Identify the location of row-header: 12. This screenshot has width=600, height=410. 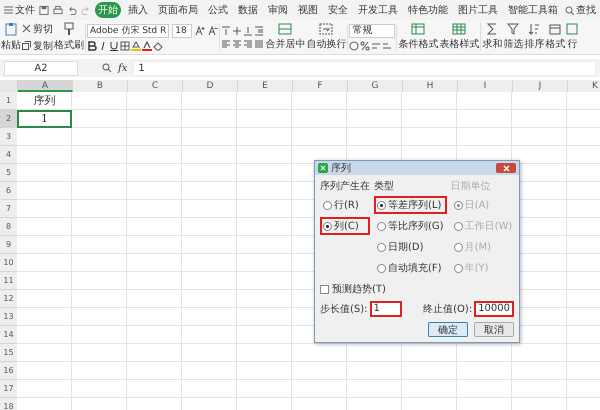
(8, 299).